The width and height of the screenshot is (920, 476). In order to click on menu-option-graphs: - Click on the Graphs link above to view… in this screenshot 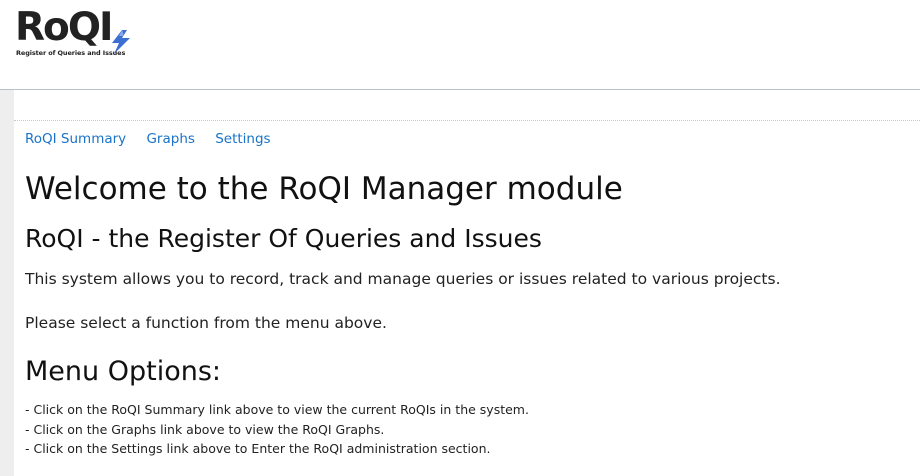, I will do `click(205, 429)`.